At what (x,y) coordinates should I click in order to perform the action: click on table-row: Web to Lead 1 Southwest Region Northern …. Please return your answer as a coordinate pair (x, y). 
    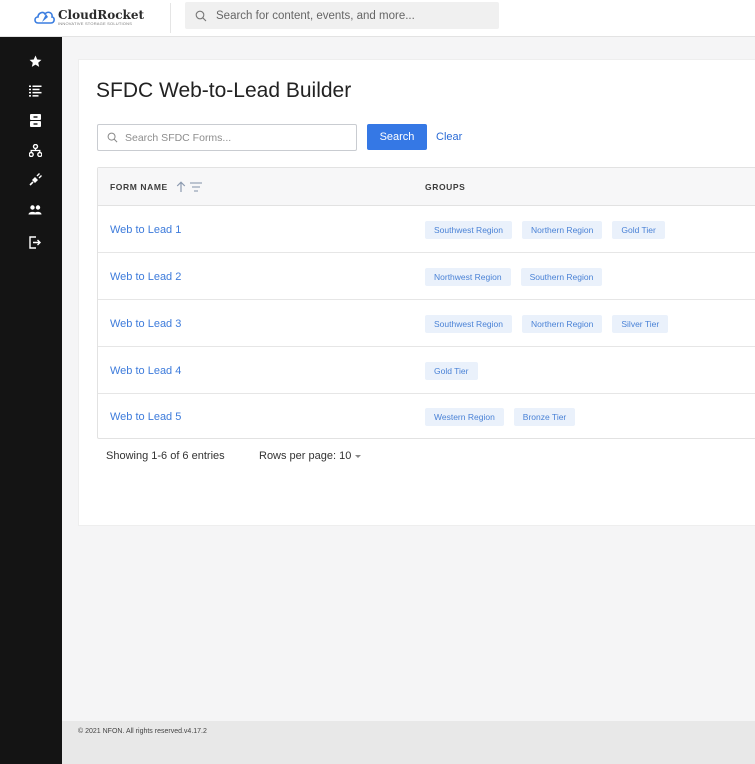
    Looking at the image, I should click on (426, 229).